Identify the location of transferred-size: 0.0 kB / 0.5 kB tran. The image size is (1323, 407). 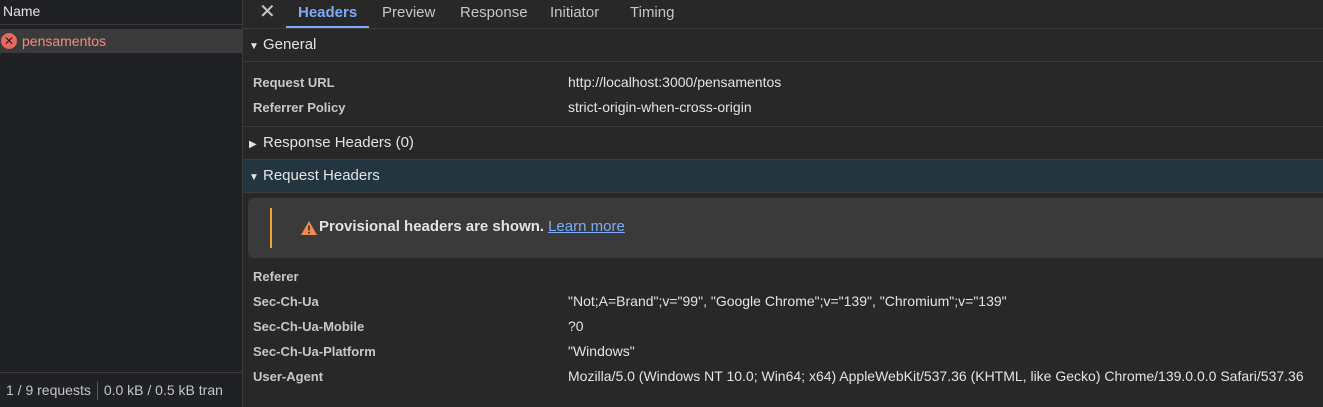
(163, 390).